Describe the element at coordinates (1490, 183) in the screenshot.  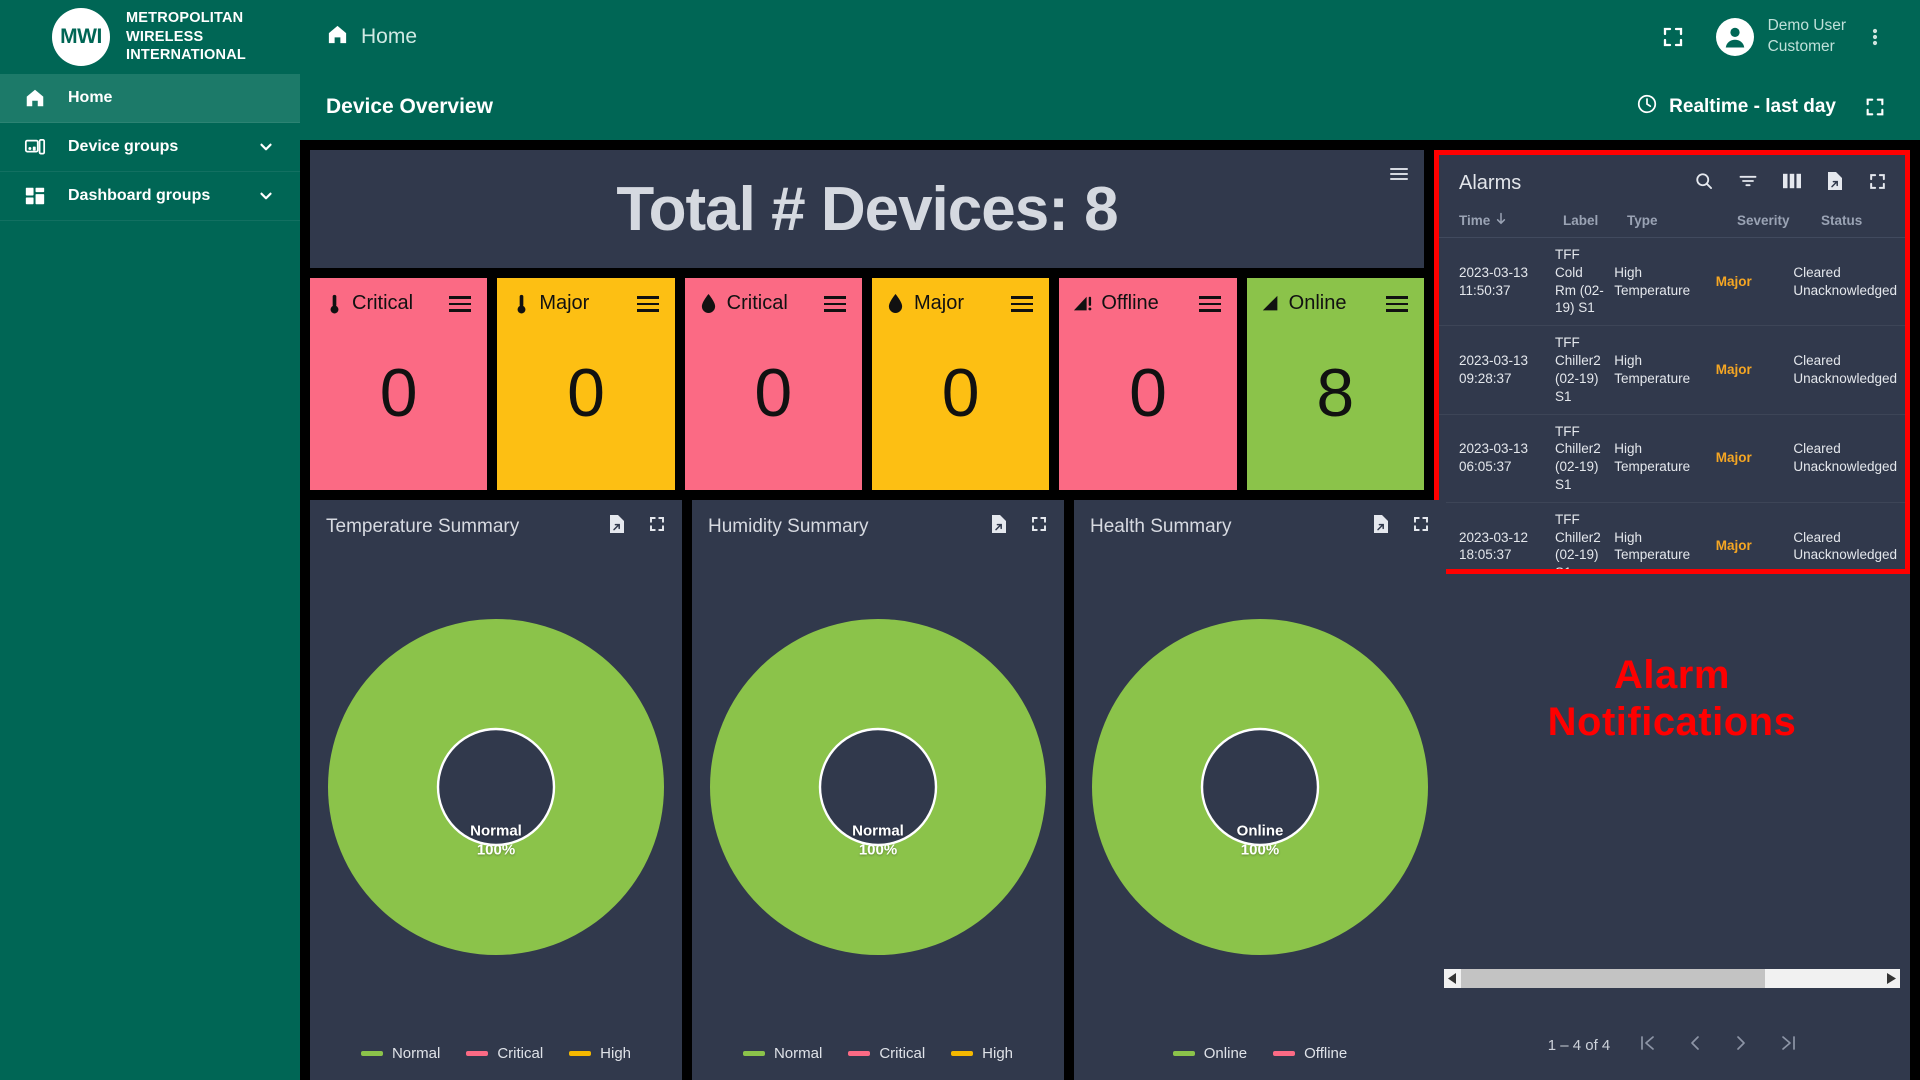
I see `alarms-title: Alarms` at that location.